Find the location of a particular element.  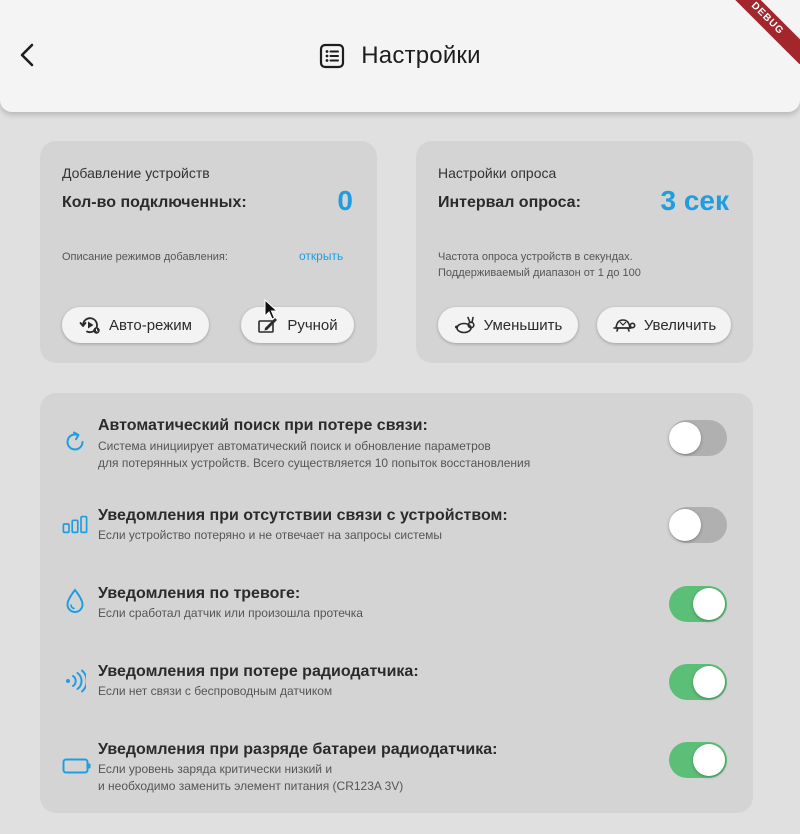

setting-title: Автоматический поиск при потере связи: is located at coordinates (263, 425).